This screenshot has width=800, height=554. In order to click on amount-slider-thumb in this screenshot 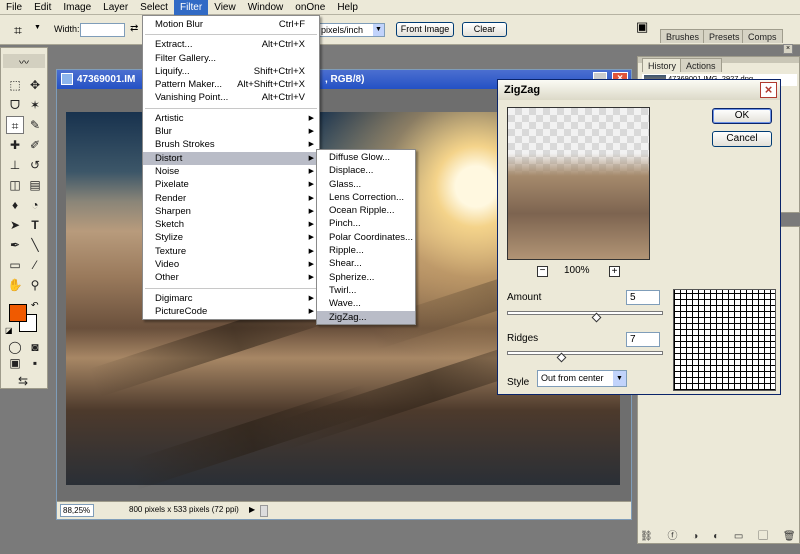, I will do `click(596, 317)`.